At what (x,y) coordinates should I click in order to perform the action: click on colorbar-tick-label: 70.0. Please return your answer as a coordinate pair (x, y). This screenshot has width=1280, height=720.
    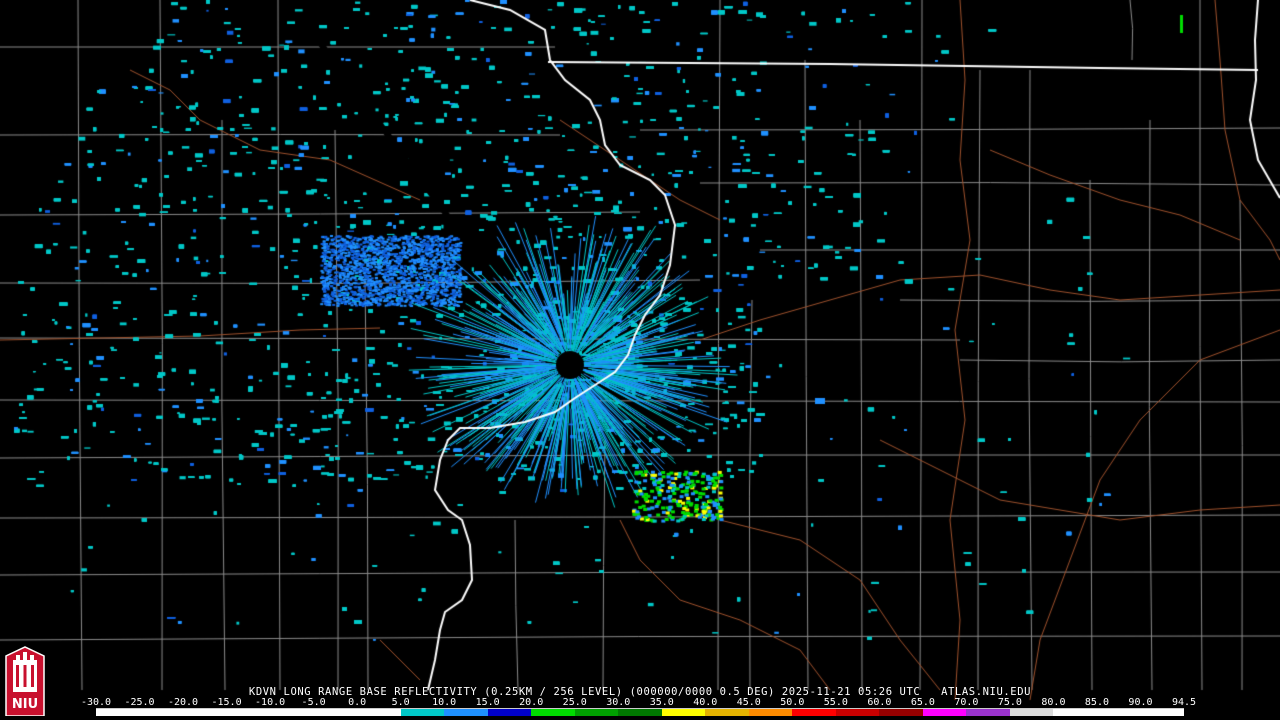
    Looking at the image, I should click on (966, 702).